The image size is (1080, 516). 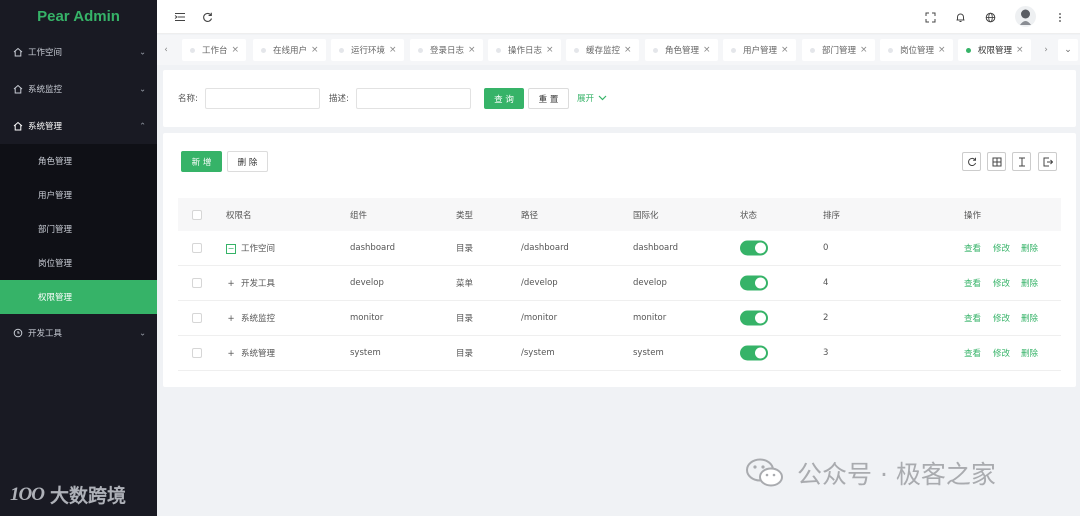 I want to click on top-header, so click(x=618, y=17).